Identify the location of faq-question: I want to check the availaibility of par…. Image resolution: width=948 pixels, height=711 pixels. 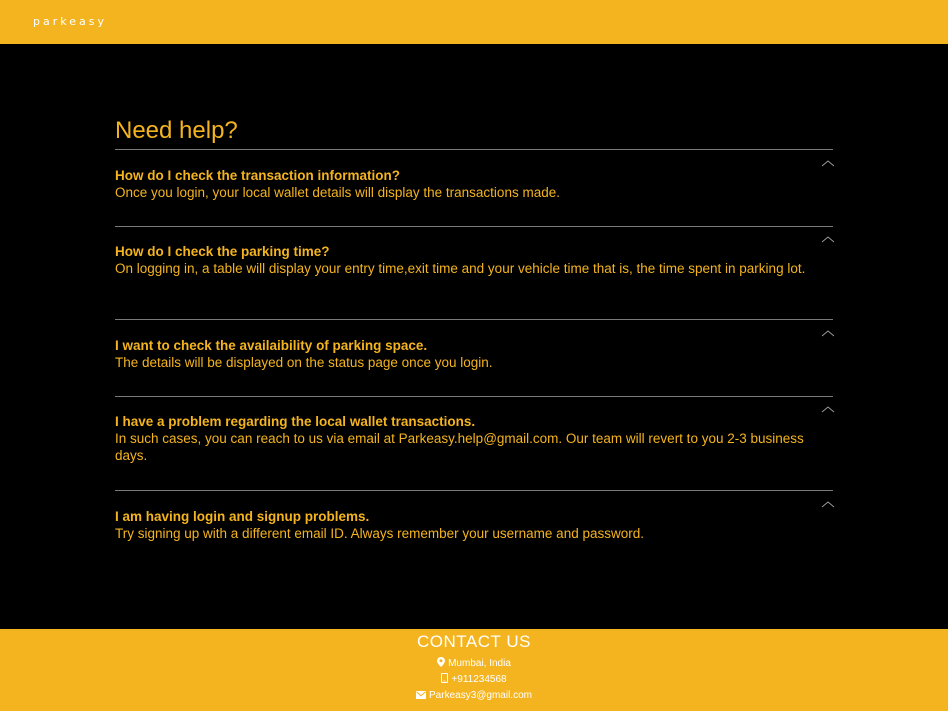
(474, 346).